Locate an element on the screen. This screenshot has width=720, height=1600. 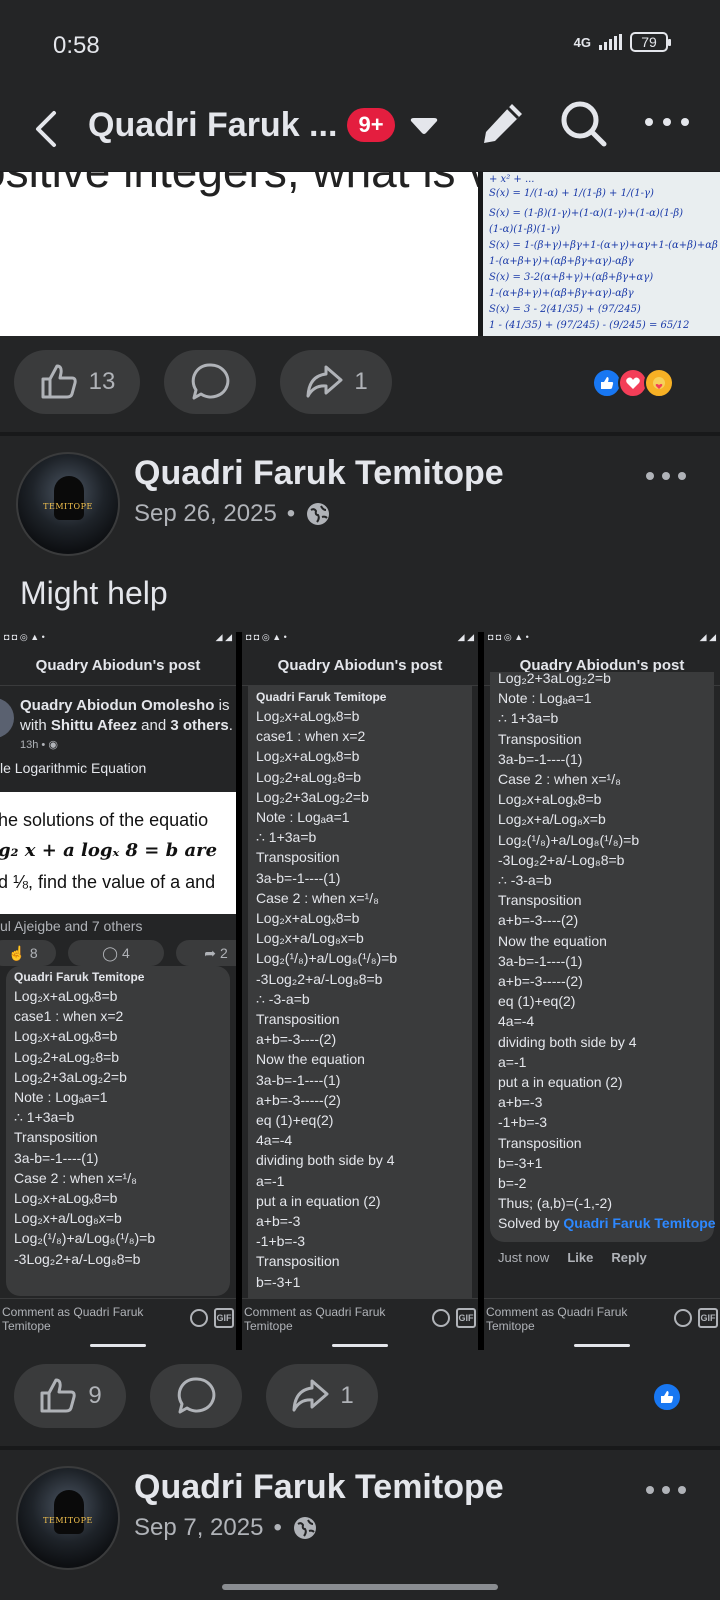
shared-post-time: 13h • ◉ is located at coordinates (39, 745).